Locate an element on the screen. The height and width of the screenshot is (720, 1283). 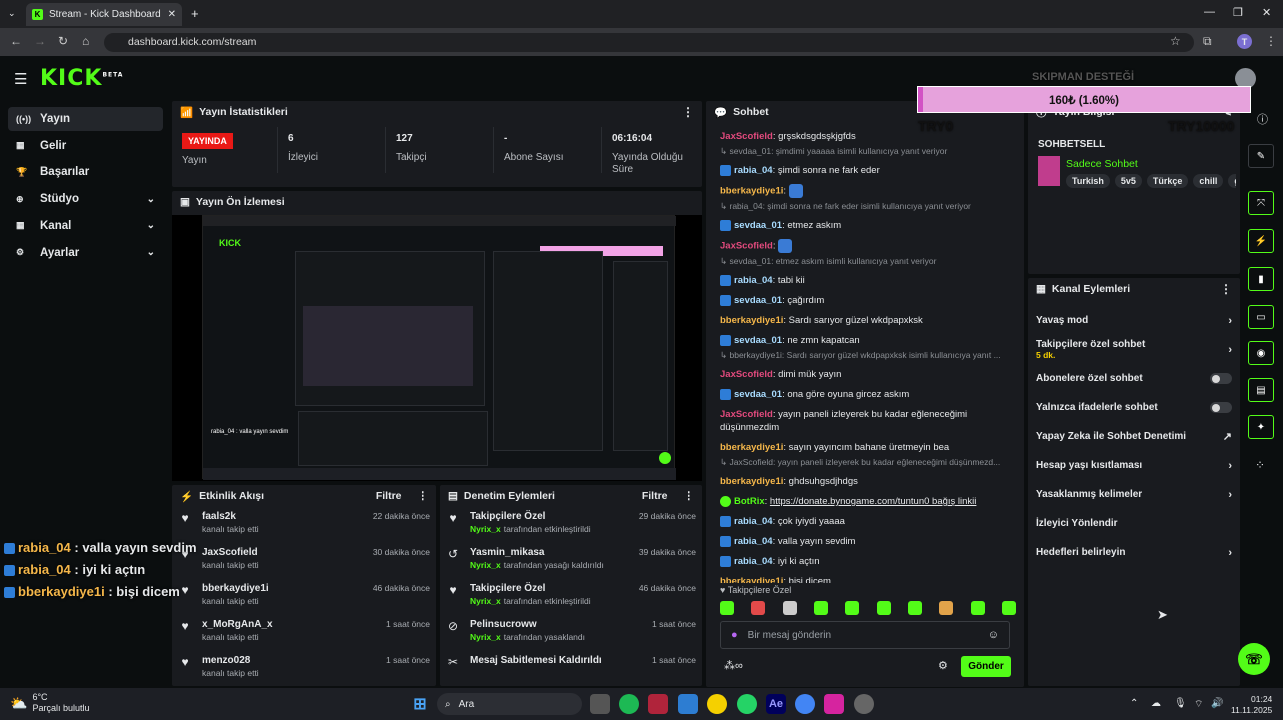
chat-message: bberkaydiye1i: ghdsuhgsdjhdgs is located at coordinates (865, 481).